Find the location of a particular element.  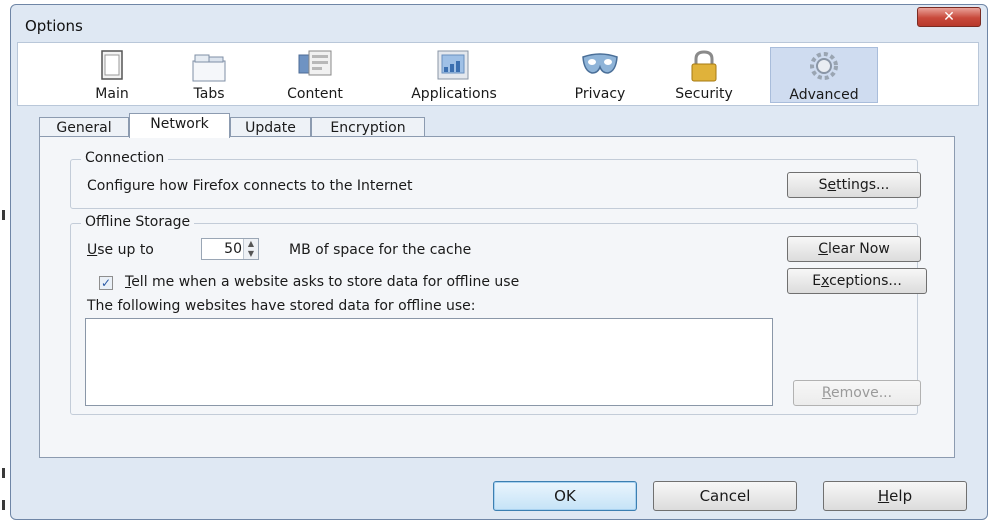

advanced-icon is located at coordinates (824, 66).